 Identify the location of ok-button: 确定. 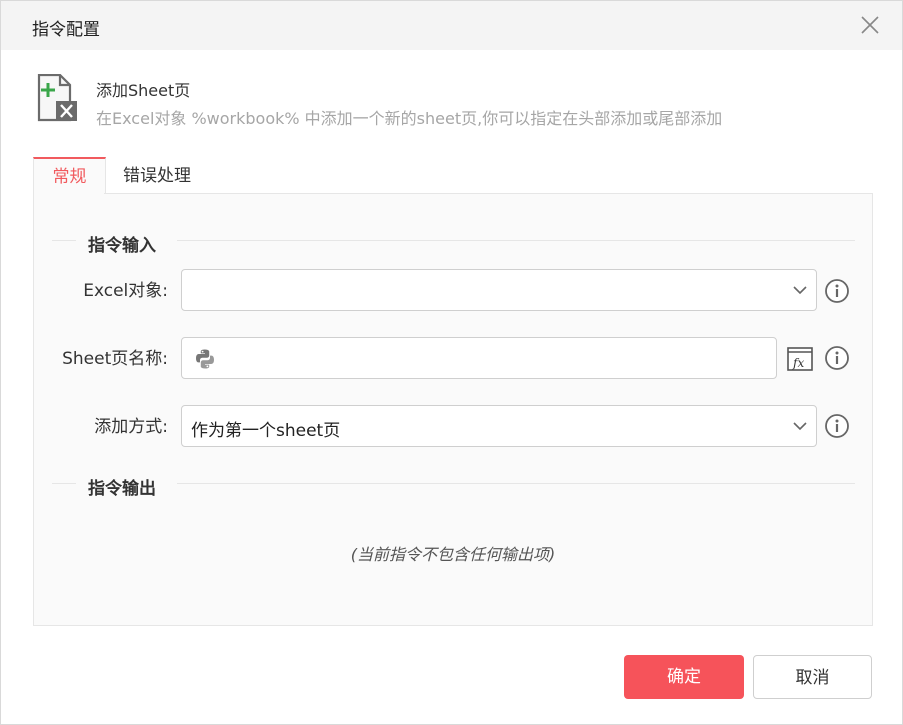
(684, 677).